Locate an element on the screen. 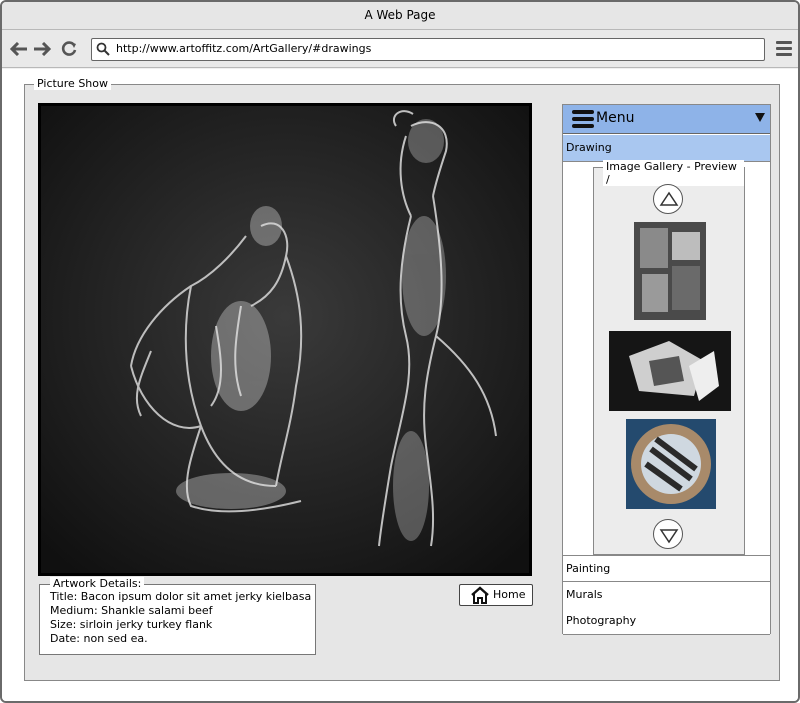 Image resolution: width=800 pixels, height=703 pixels. caret-down-icon is located at coordinates (760, 117).